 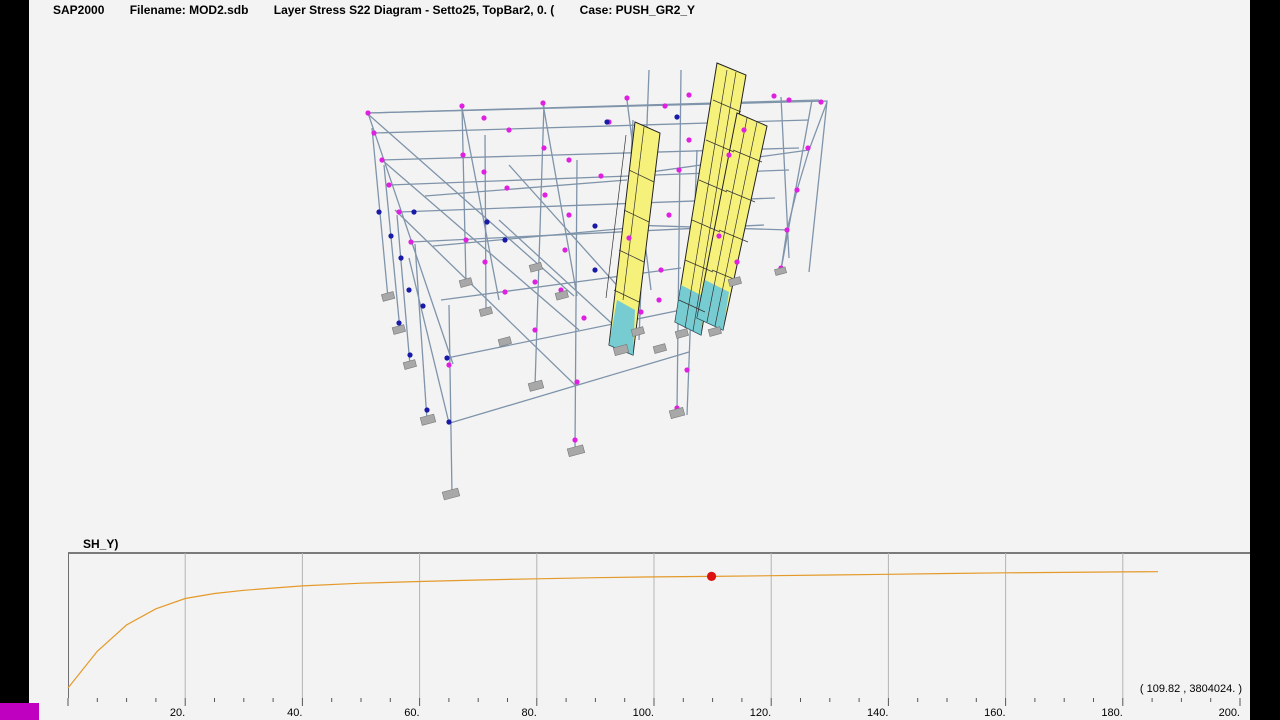 I want to click on current-step-marker, so click(x=711, y=576).